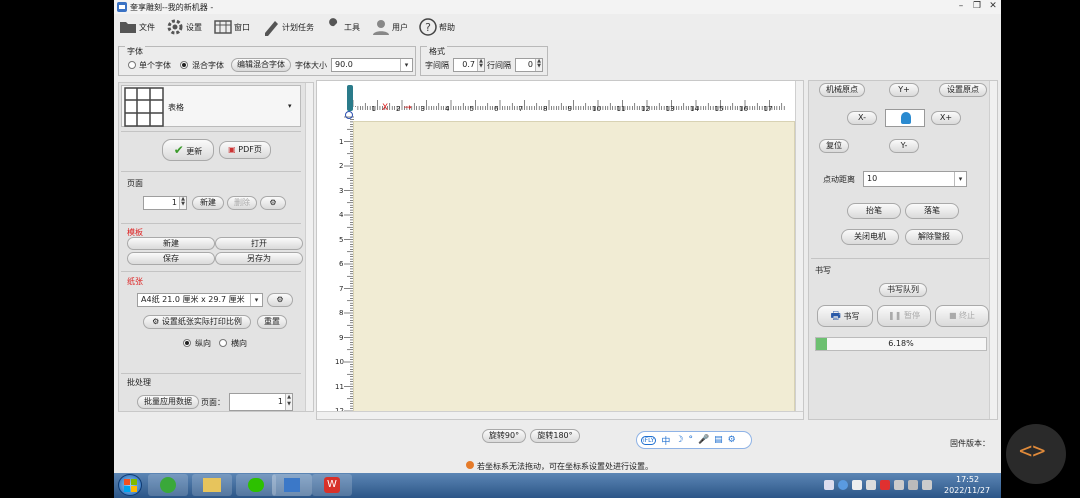  Describe the element at coordinates (171, 243) in the screenshot. I see `template-new-button: 新建` at that location.